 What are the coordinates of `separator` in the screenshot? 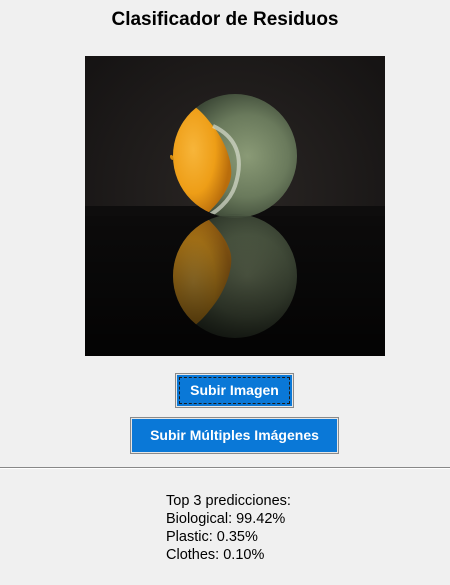 It's located at (225, 468).